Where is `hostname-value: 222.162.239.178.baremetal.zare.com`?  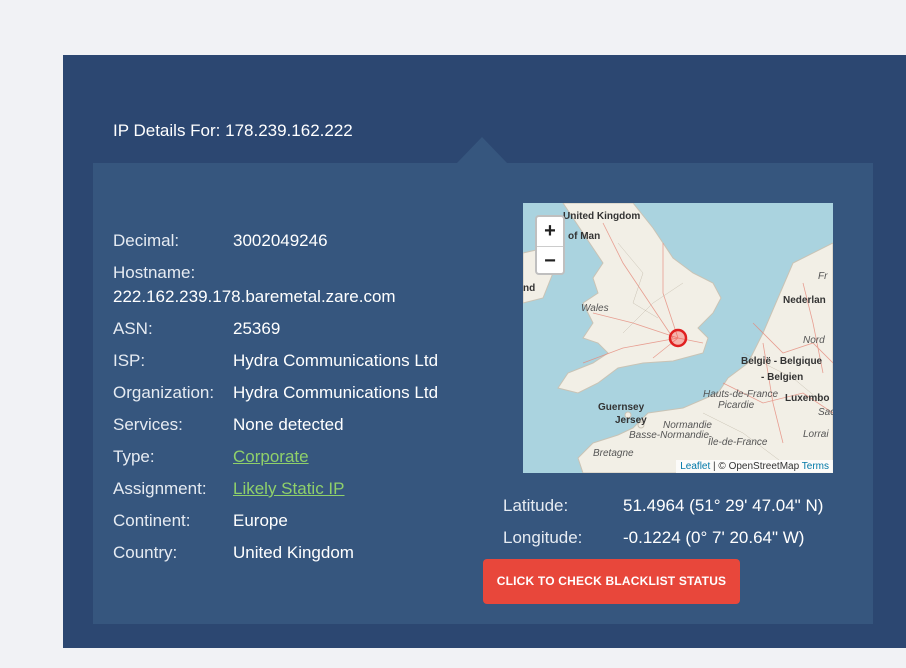
hostname-value: 222.162.239.178.baremetal.zare.com is located at coordinates (254, 296).